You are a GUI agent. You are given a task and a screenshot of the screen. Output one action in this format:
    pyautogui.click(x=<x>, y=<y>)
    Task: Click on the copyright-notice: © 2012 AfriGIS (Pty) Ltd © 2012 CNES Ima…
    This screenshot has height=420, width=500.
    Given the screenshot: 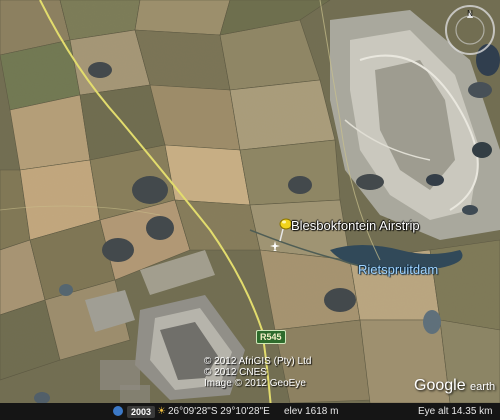 What is the action you would take?
    pyautogui.click(x=257, y=372)
    